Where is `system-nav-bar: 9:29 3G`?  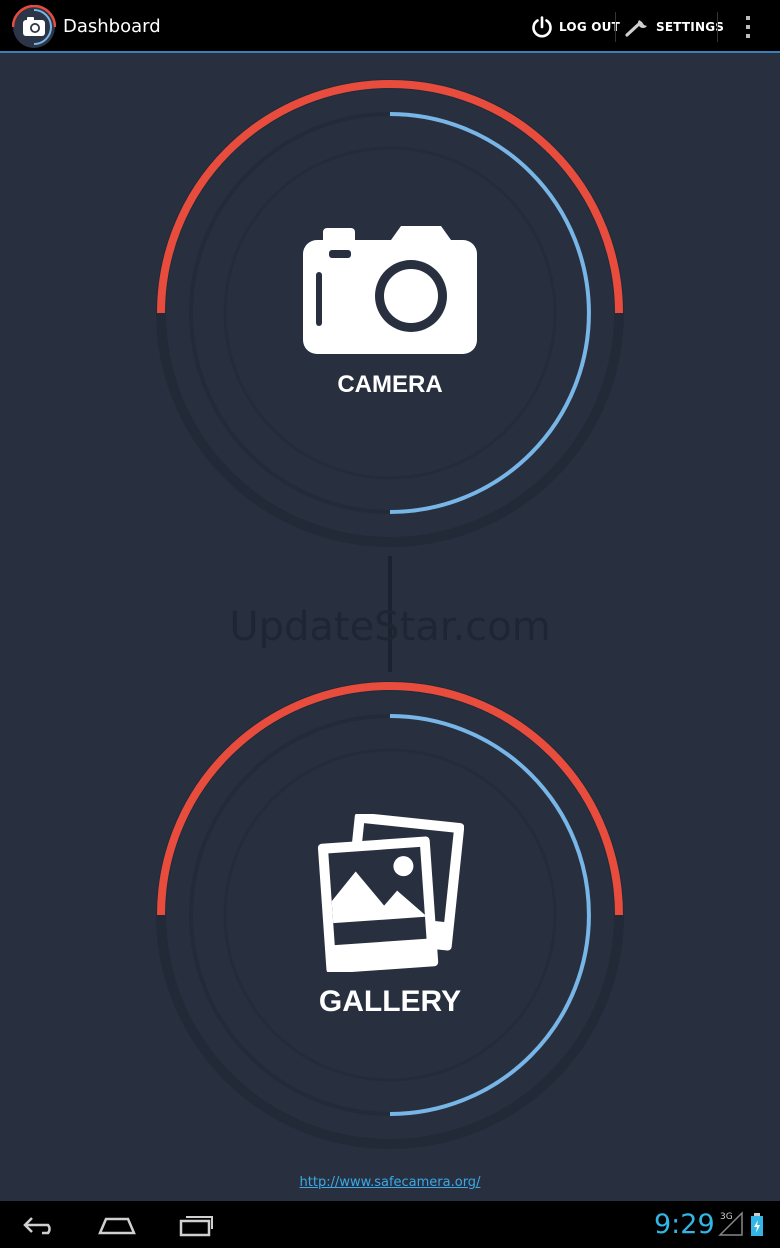
system-nav-bar: 9:29 3G is located at coordinates (390, 1224).